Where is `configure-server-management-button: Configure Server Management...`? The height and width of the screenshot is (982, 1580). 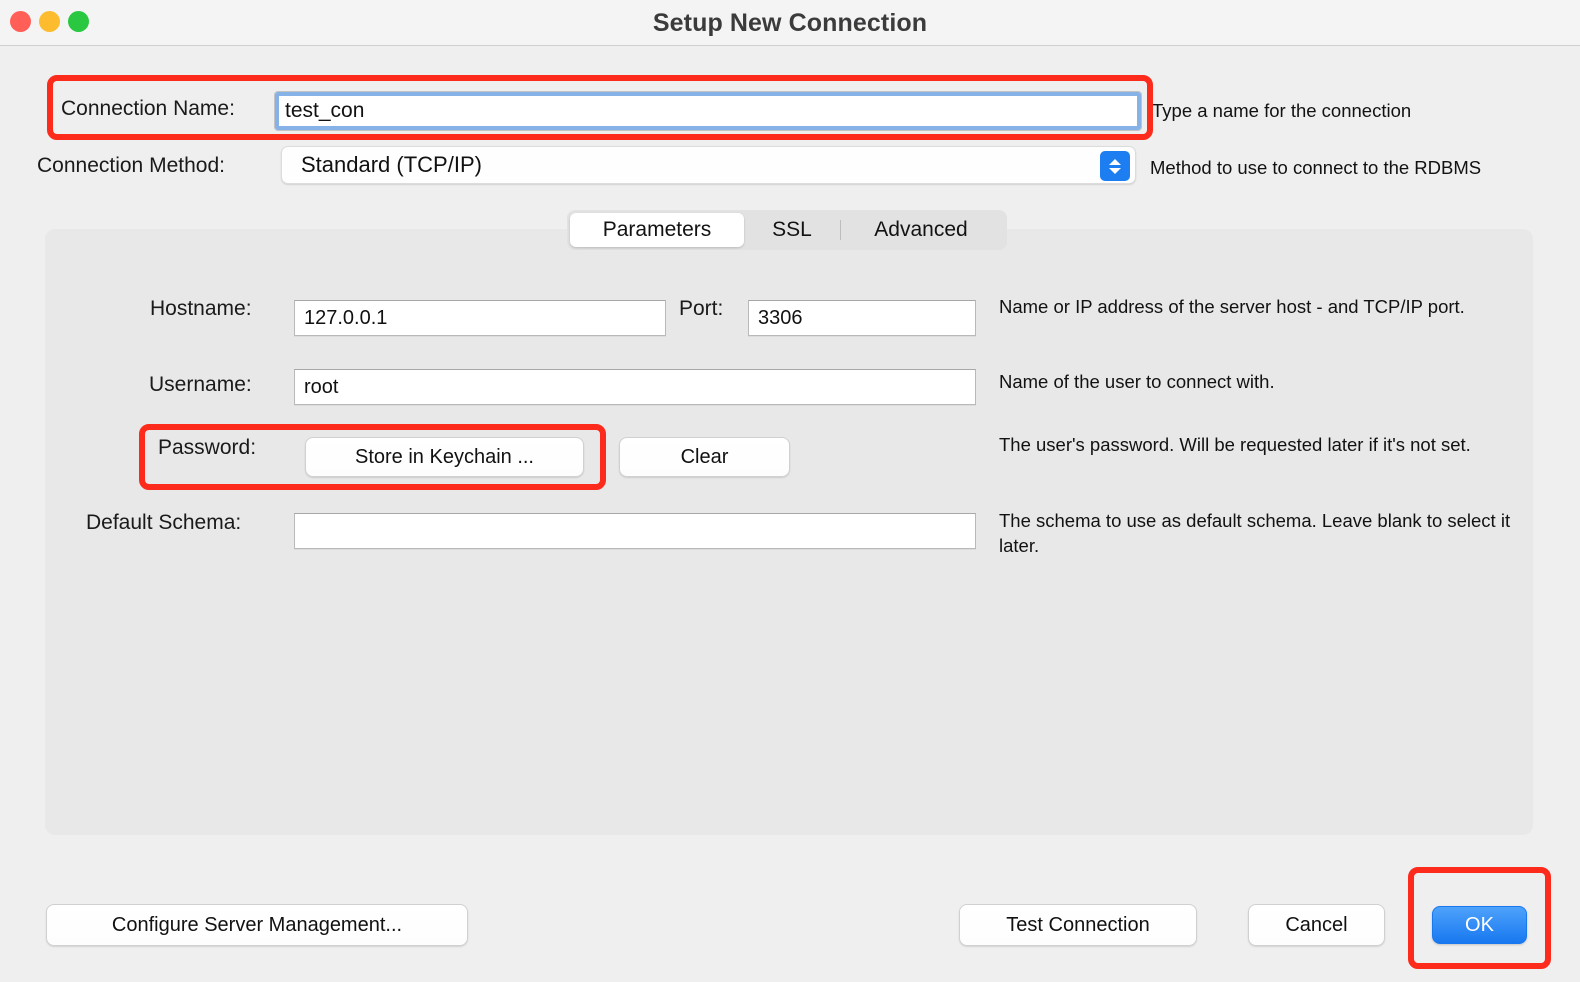 configure-server-management-button: Configure Server Management... is located at coordinates (257, 925).